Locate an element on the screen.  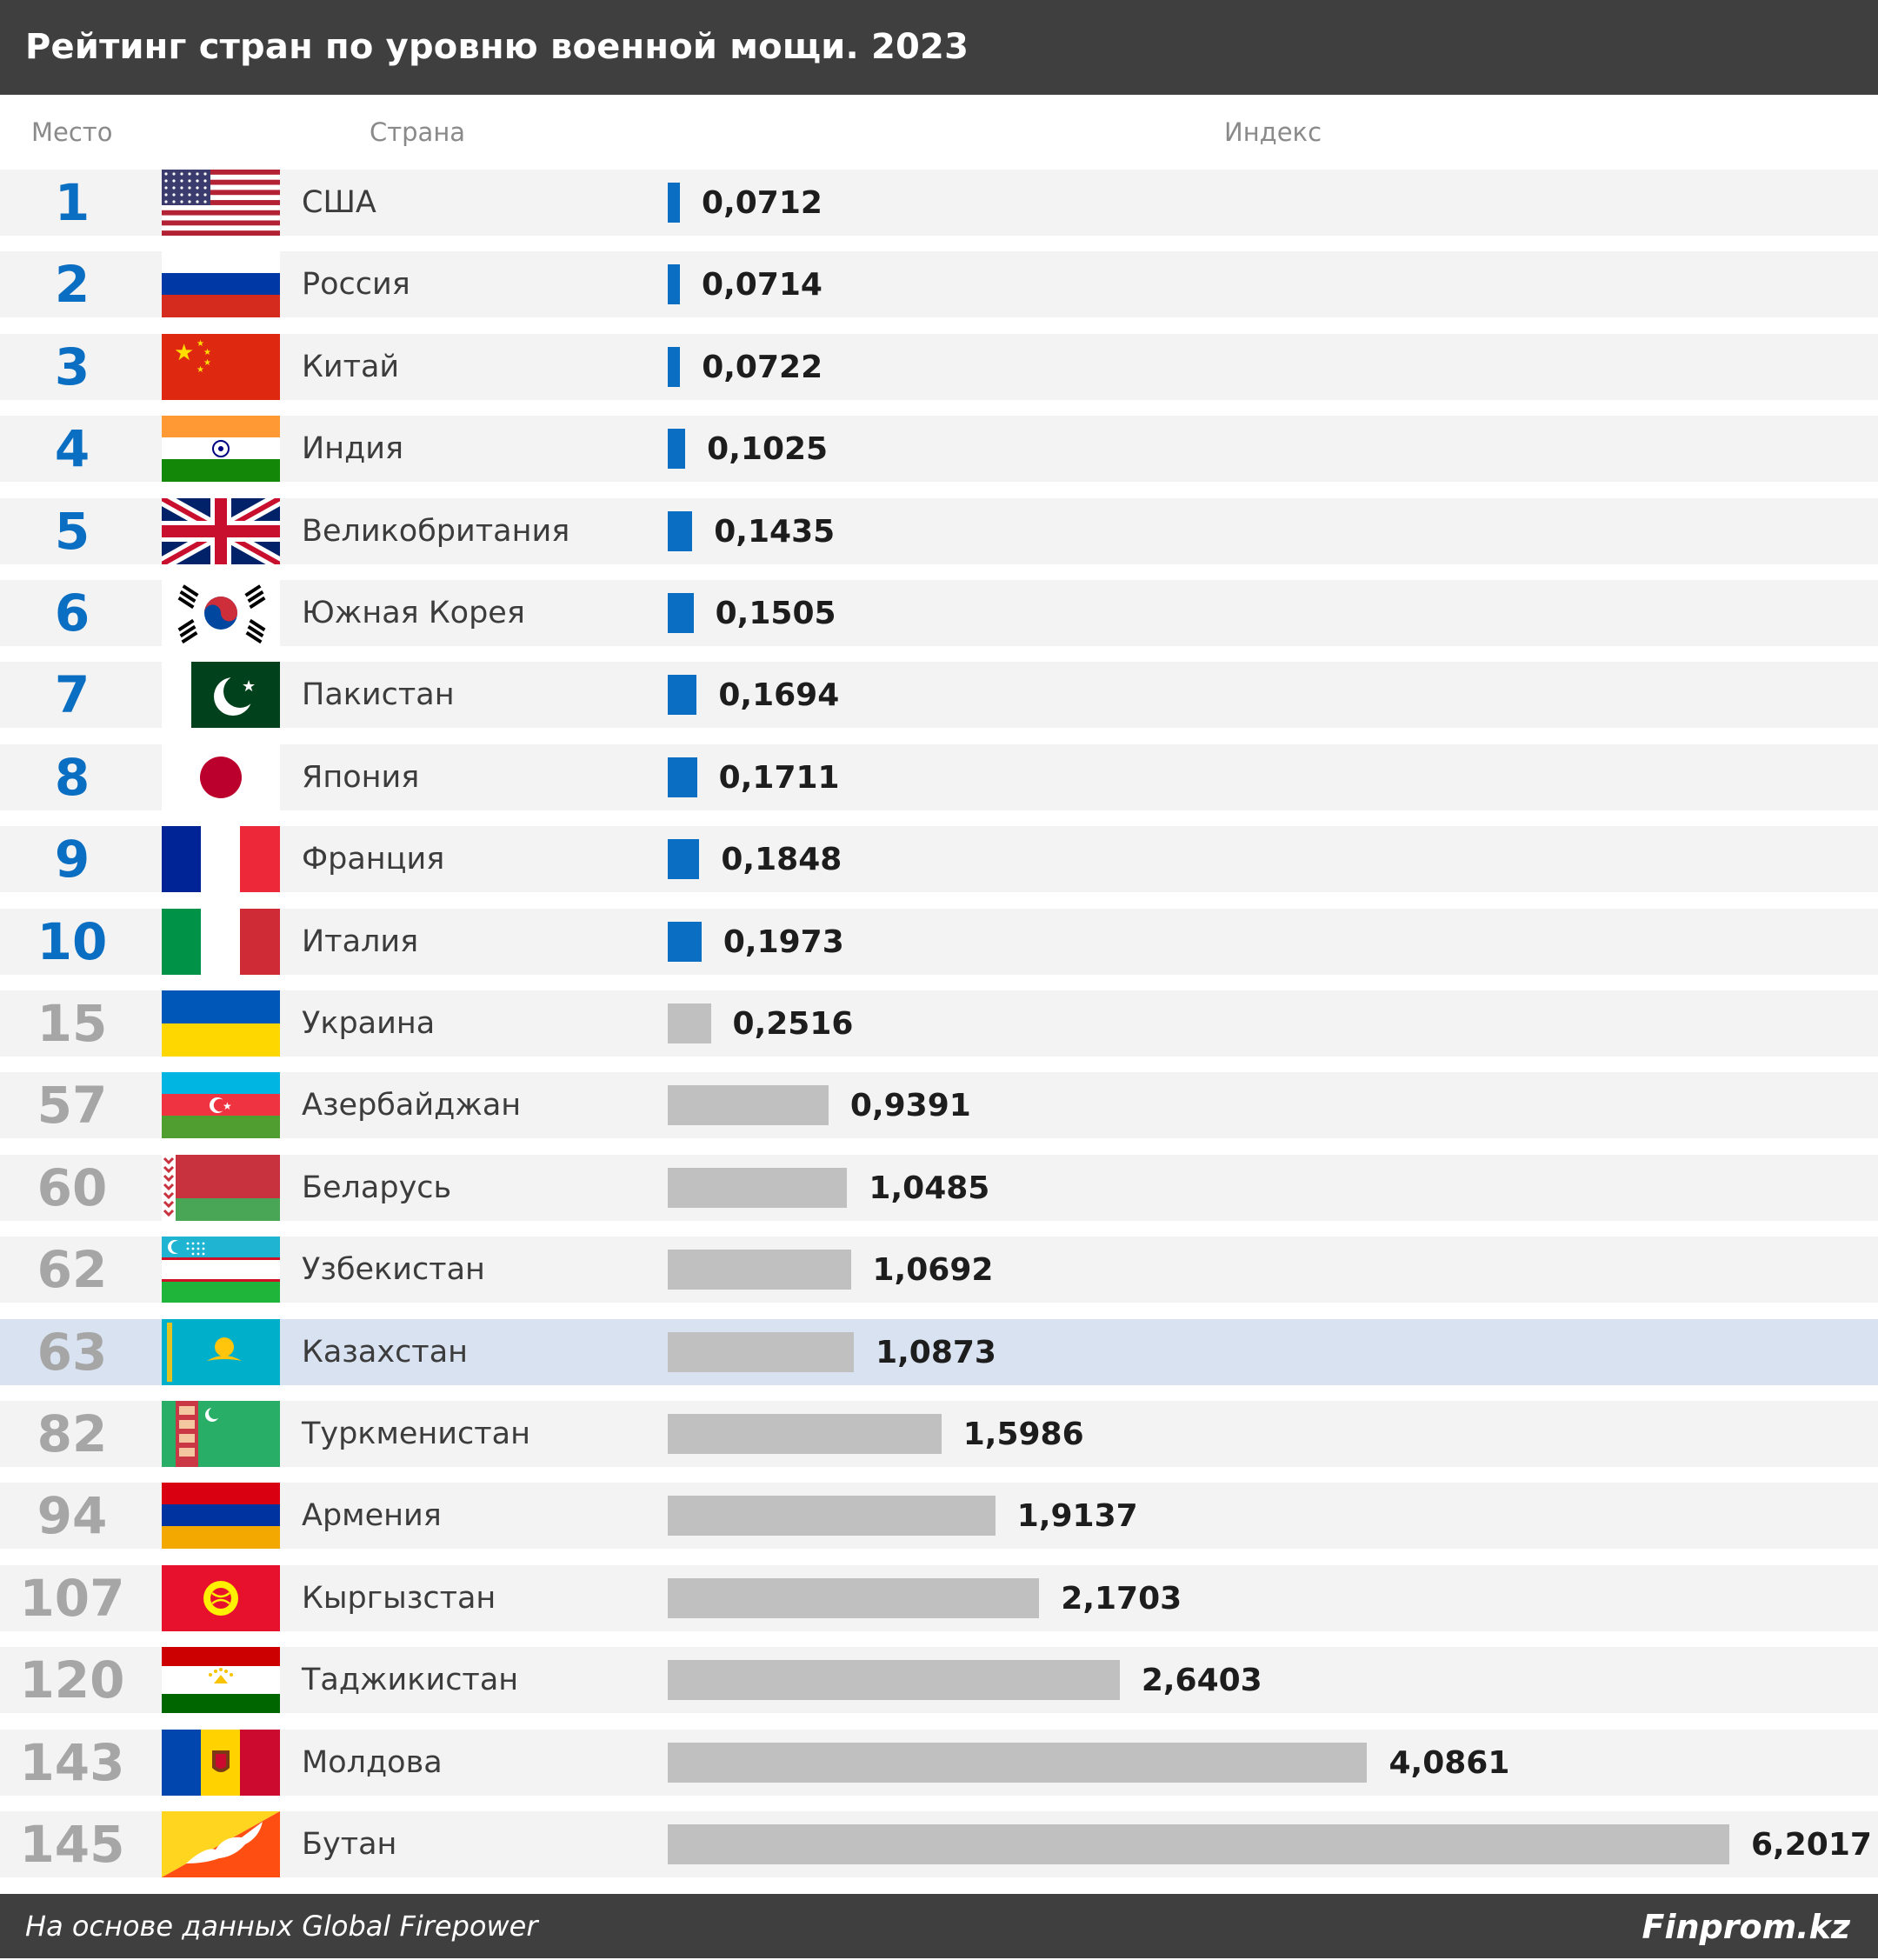
rank-label: 60 is located at coordinates (72, 1187).